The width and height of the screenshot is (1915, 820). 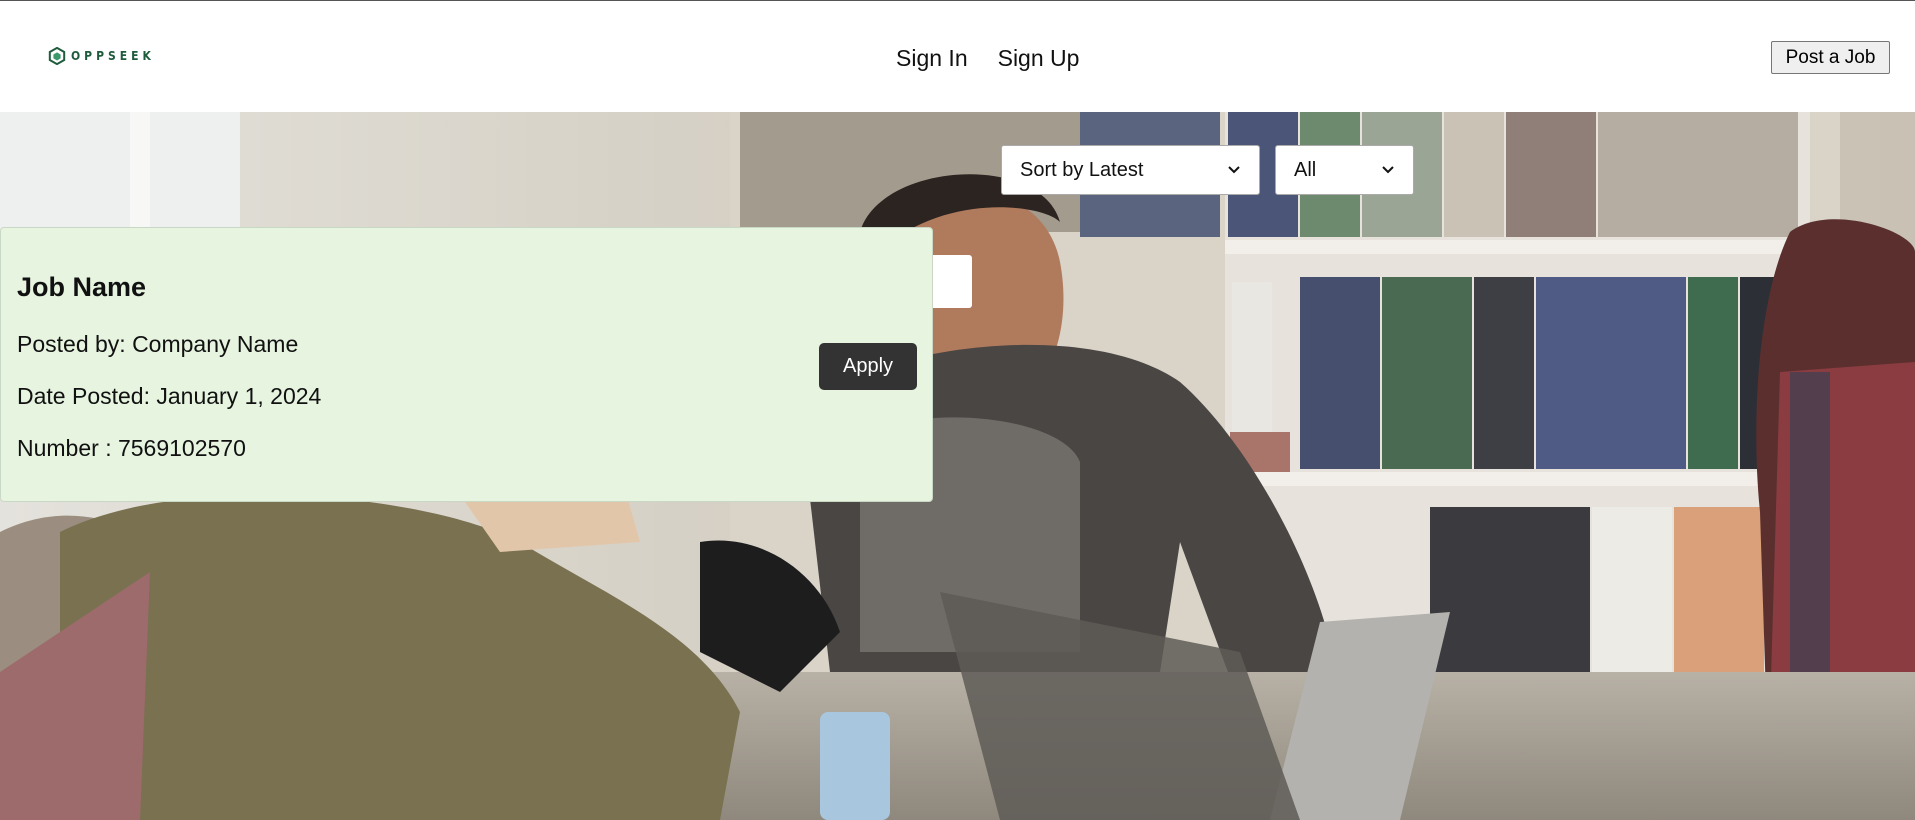 I want to click on category-select: All, so click(x=1344, y=170).